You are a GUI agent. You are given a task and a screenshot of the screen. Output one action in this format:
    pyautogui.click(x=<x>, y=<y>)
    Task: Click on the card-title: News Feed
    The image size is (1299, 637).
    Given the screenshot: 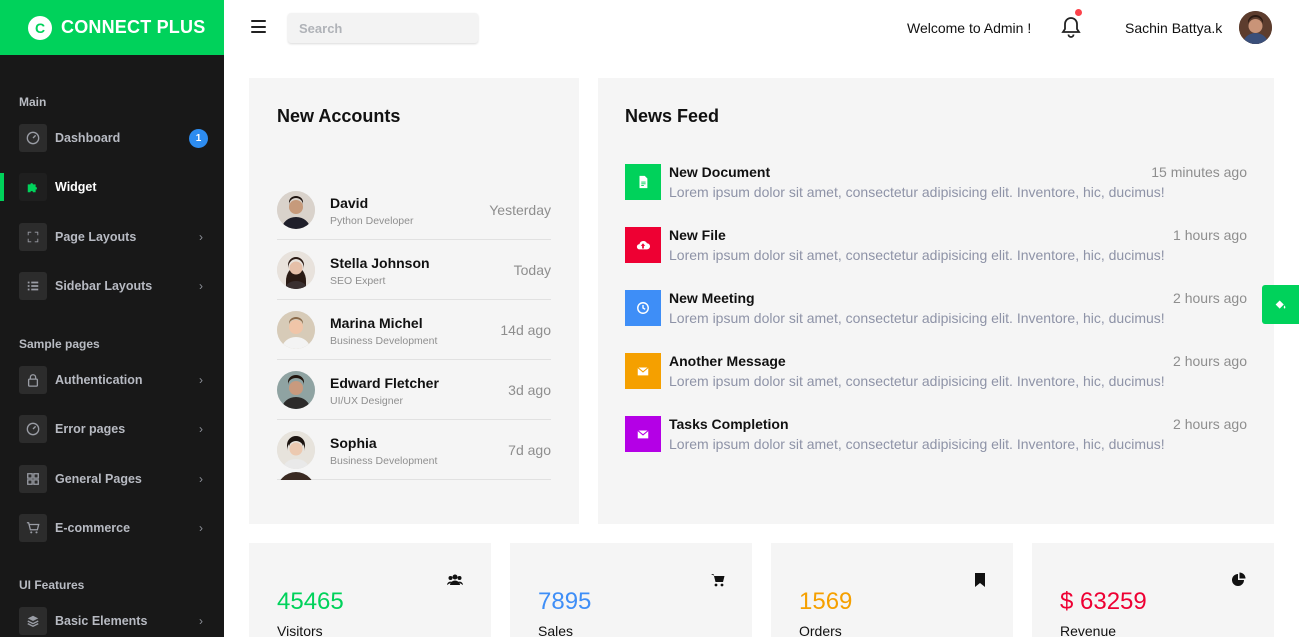 What is the action you would take?
    pyautogui.click(x=672, y=116)
    